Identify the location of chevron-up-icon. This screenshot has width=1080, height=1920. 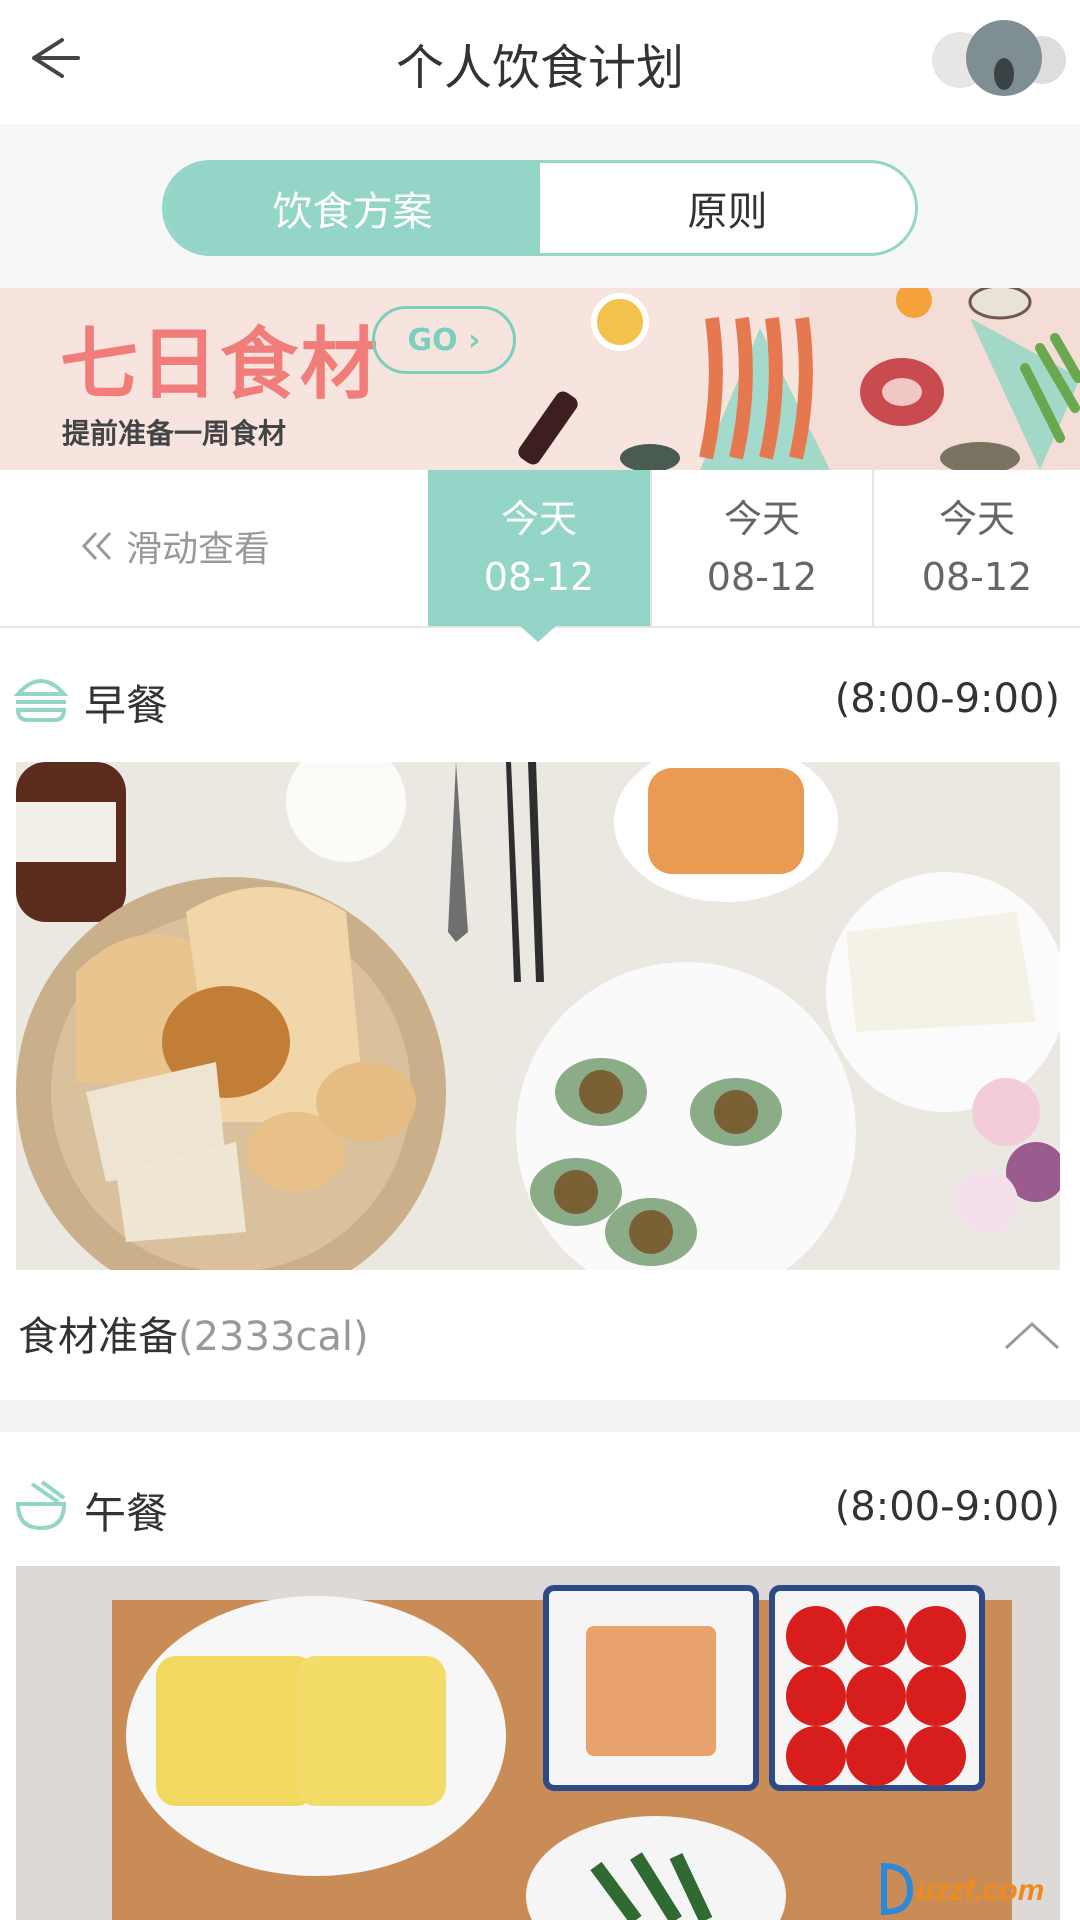
(1032, 1334).